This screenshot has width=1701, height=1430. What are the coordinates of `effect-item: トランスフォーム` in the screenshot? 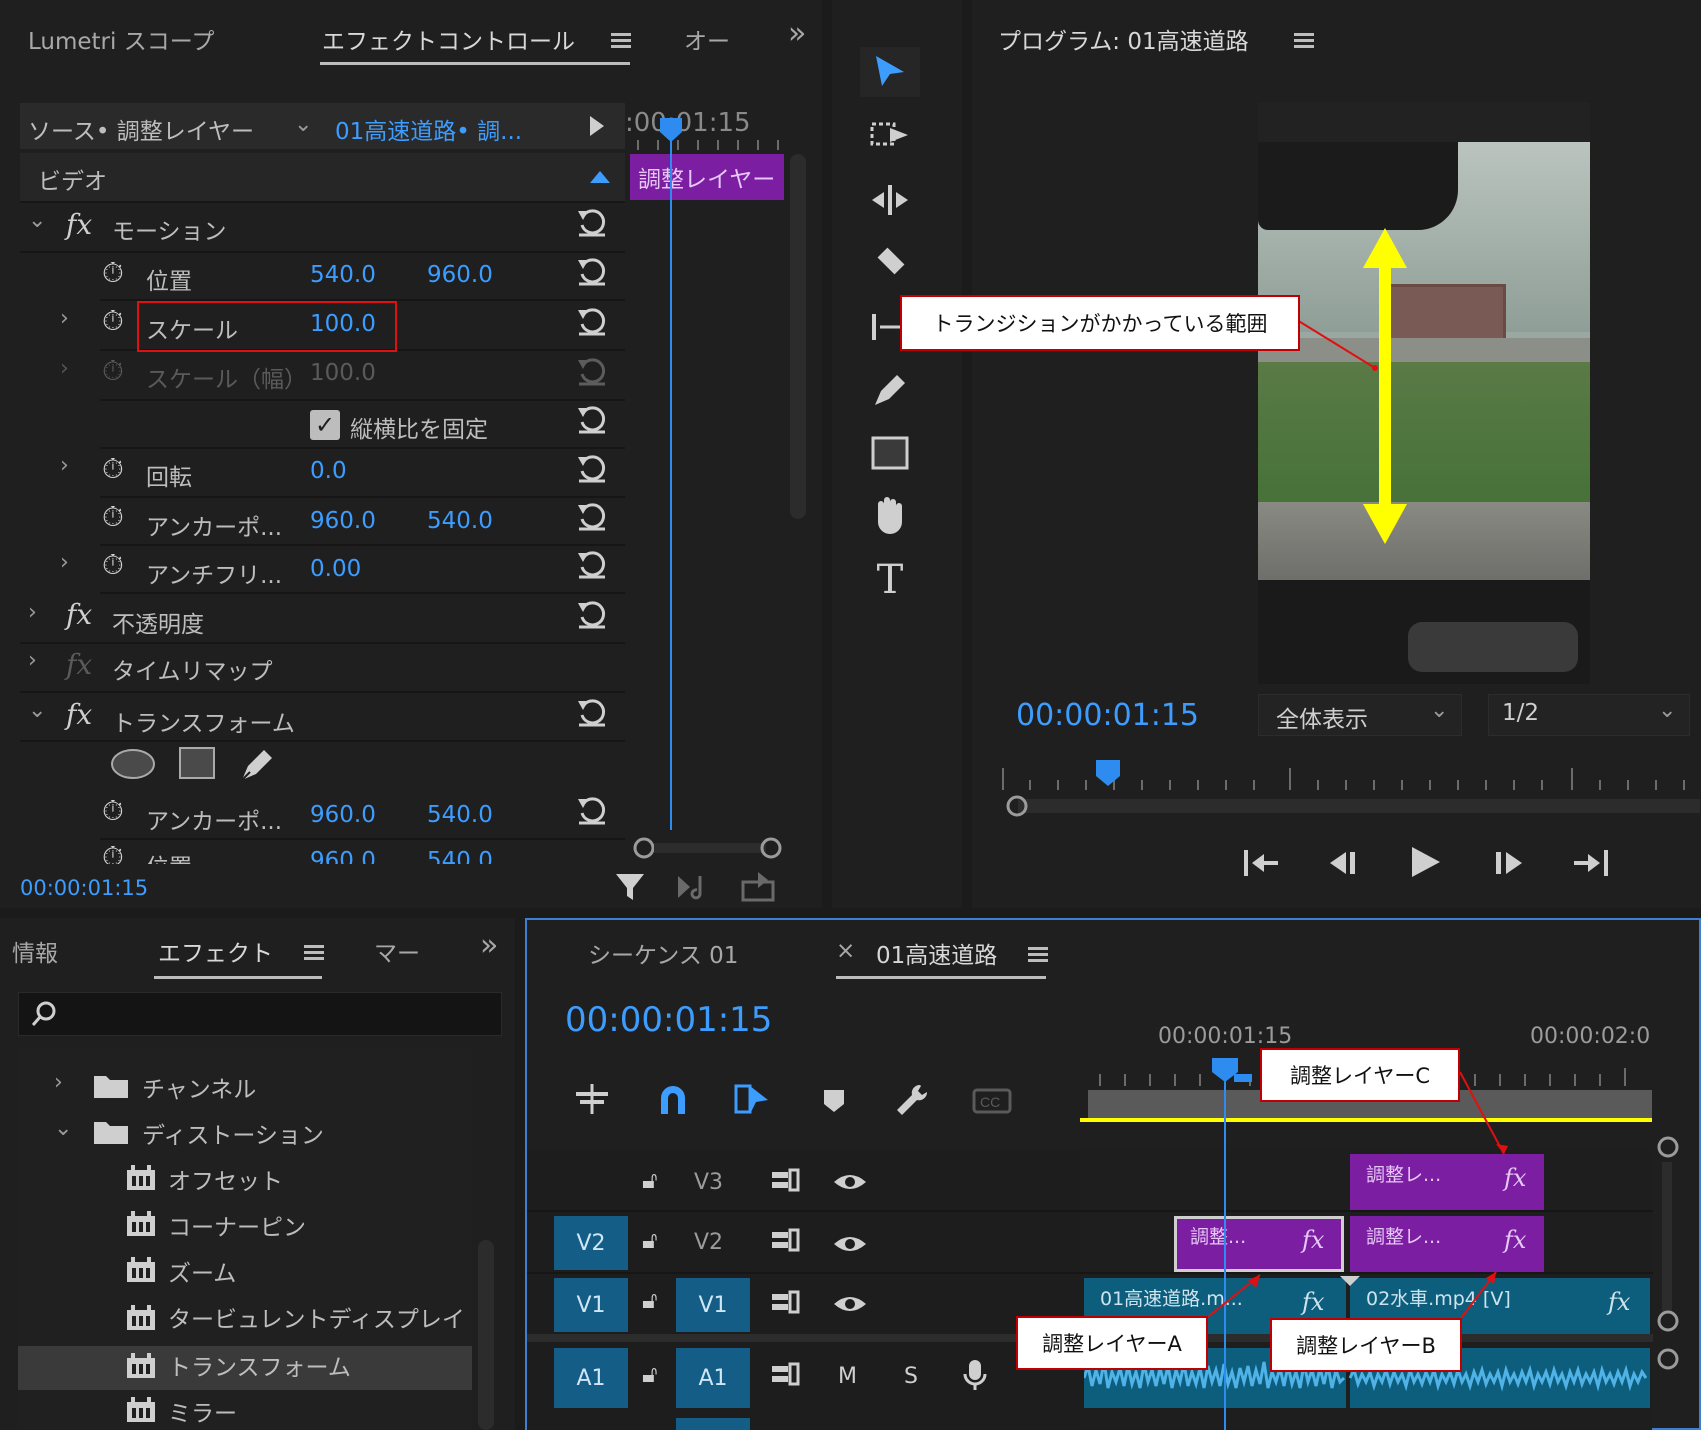 It's located at (259, 1365).